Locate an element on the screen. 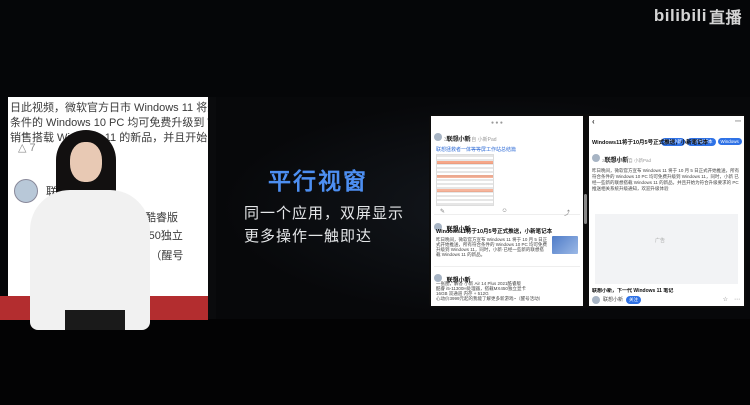 The image size is (750, 405). watermark-suffix: 直播 is located at coordinates (725, 18).